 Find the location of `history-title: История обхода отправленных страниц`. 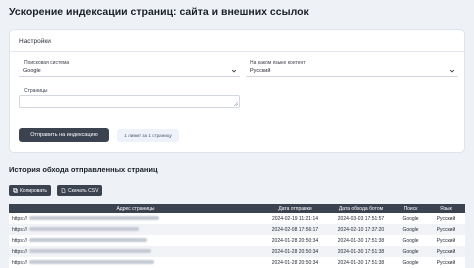

history-title: История обхода отправленных страниц is located at coordinates (83, 169).